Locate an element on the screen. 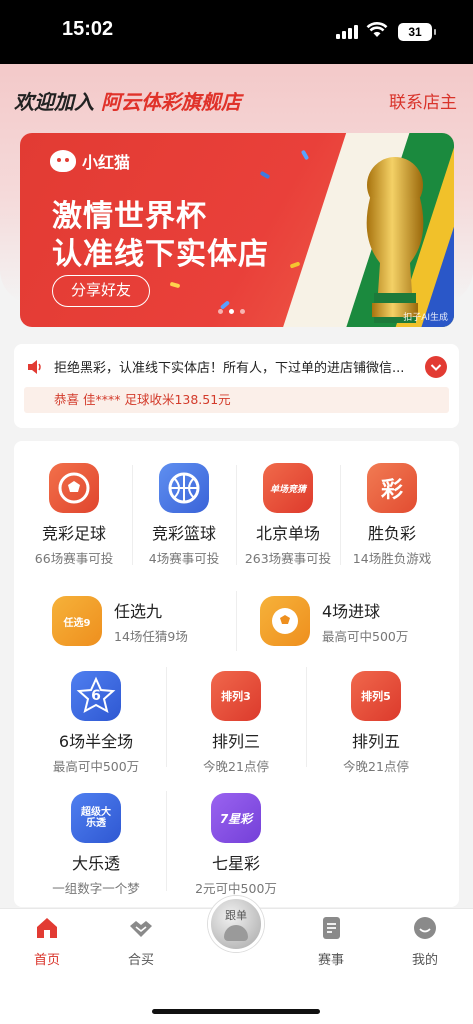 Image resolution: width=473 pixels, height=1024 pixels. icon-glyph: 彩 is located at coordinates (391, 490).